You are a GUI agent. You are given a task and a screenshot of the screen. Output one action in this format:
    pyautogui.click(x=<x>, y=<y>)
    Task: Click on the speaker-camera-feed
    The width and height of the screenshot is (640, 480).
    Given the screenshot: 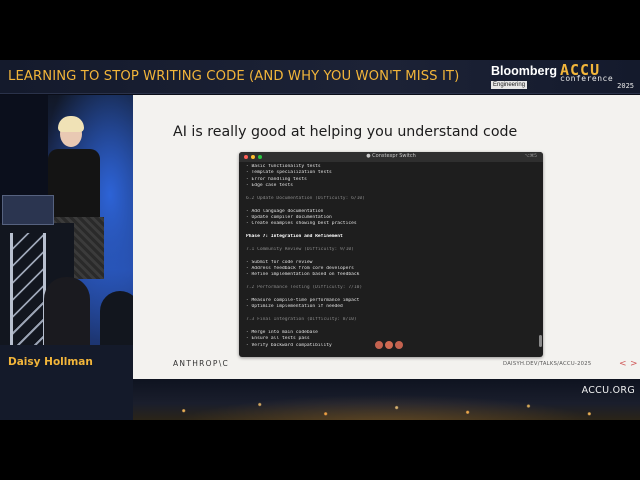 What is the action you would take?
    pyautogui.click(x=66, y=220)
    